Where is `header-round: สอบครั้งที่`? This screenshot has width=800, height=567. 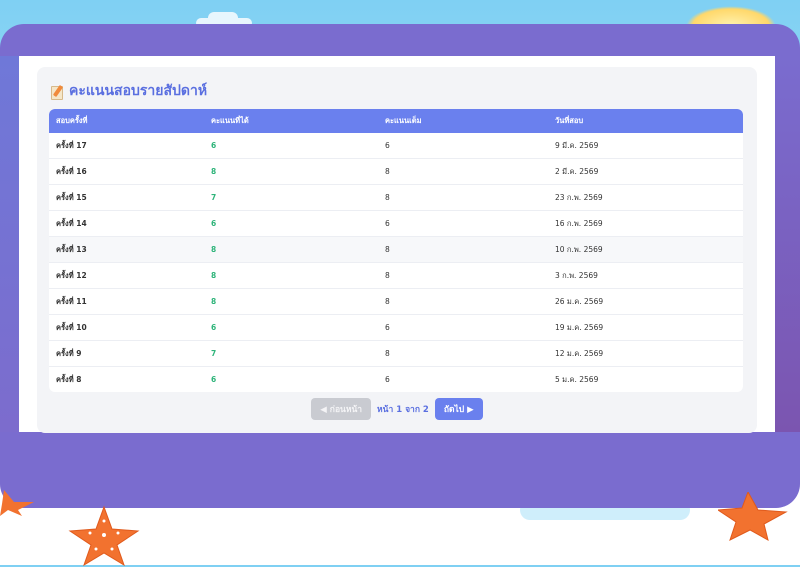
header-round: สอบครั้งที่ is located at coordinates (72, 120).